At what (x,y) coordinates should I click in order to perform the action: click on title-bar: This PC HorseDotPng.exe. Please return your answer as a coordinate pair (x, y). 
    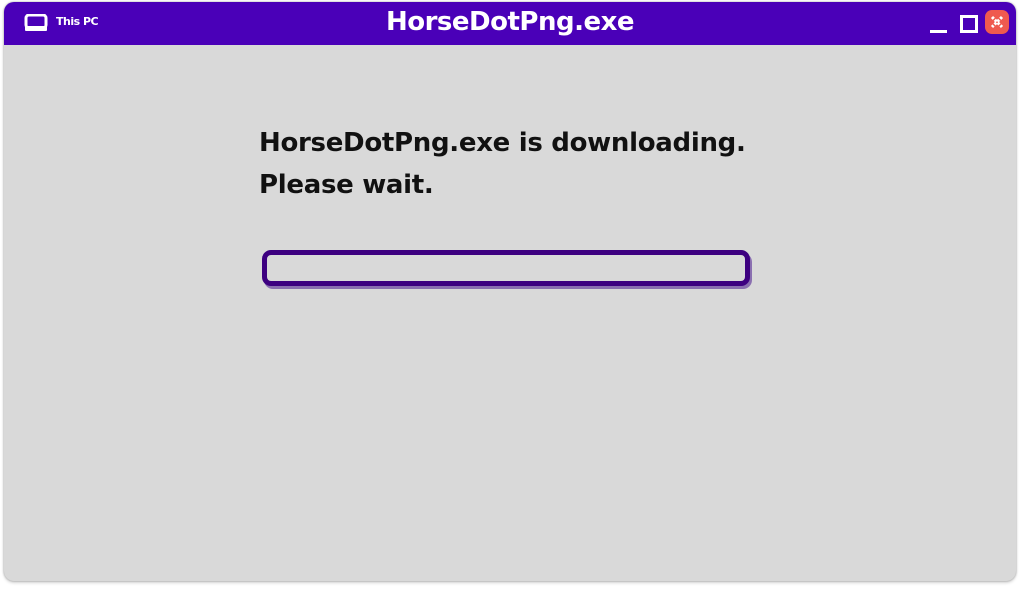
    Looking at the image, I should click on (510, 23).